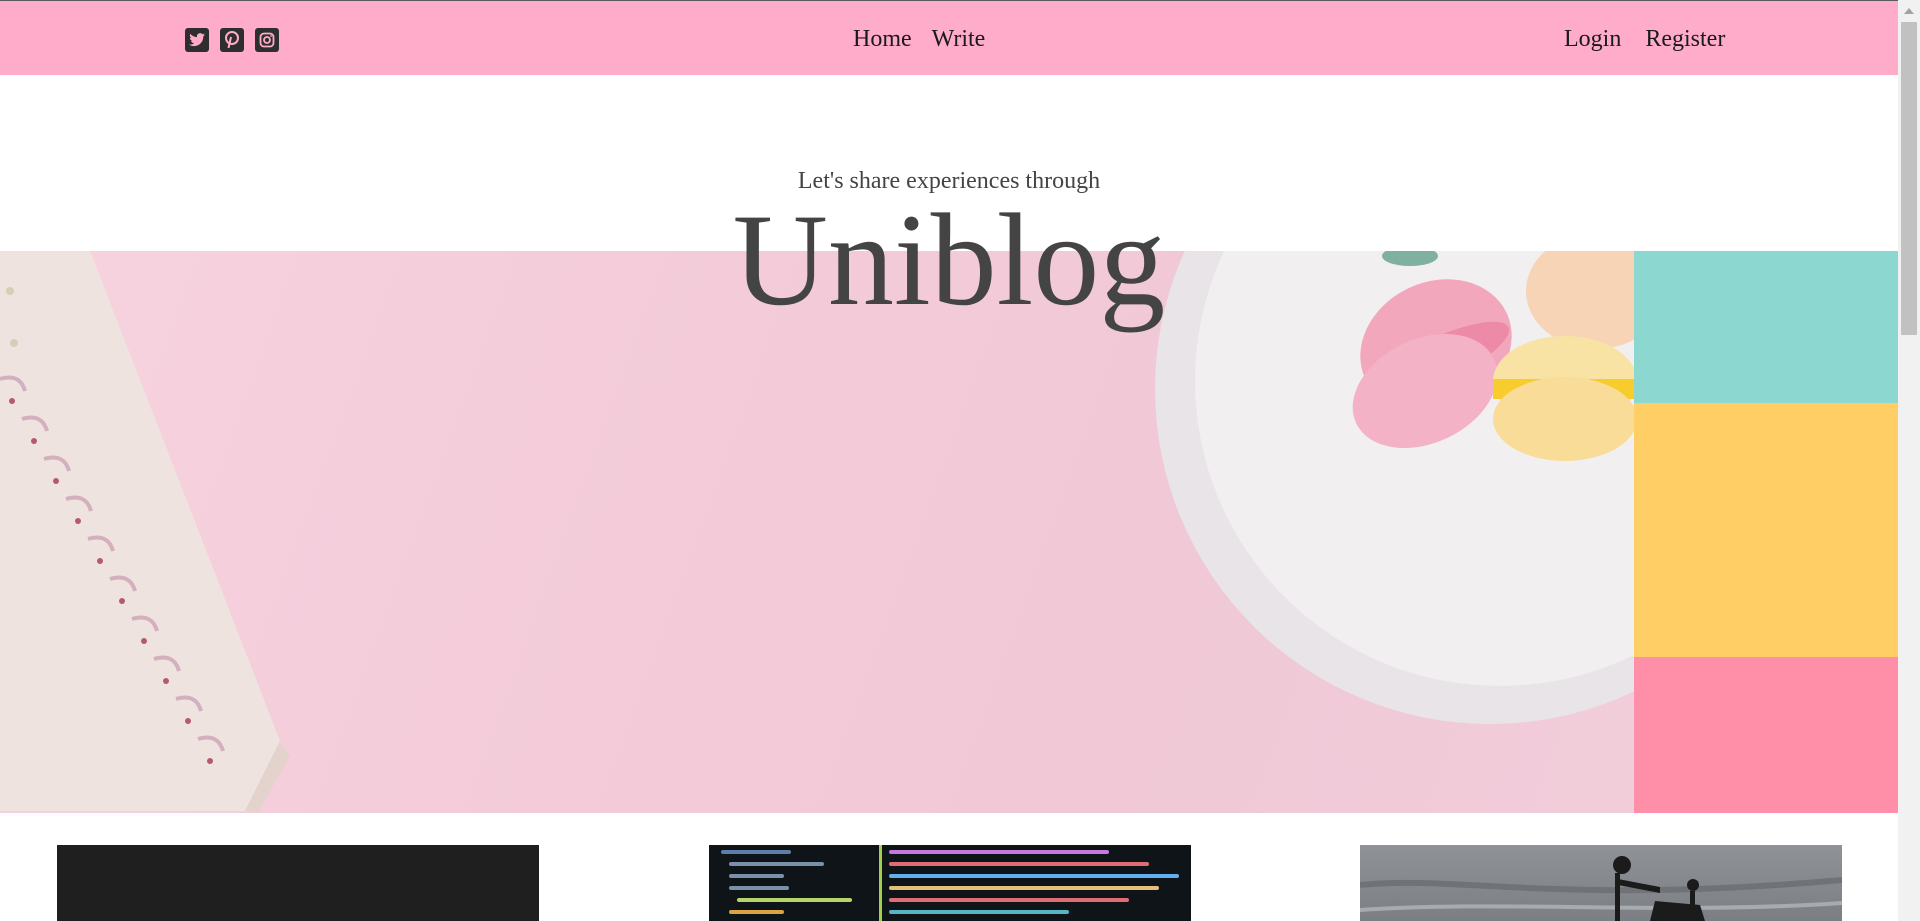 Image resolution: width=1920 pixels, height=921 pixels. I want to click on twitter-icon, so click(197, 40).